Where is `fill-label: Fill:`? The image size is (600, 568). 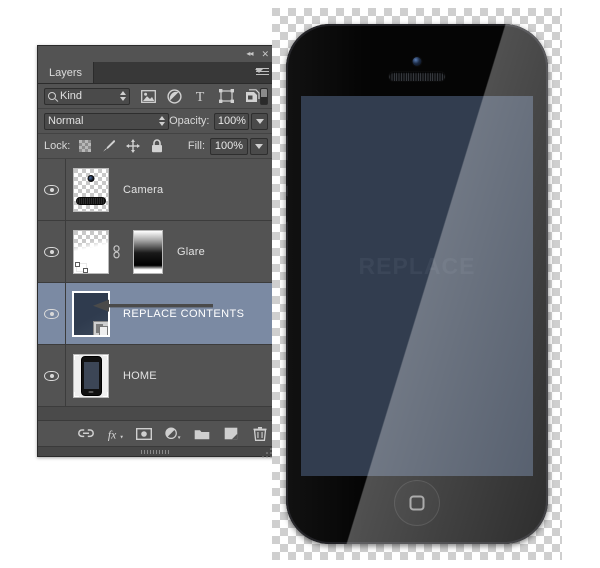 fill-label: Fill: is located at coordinates (196, 146).